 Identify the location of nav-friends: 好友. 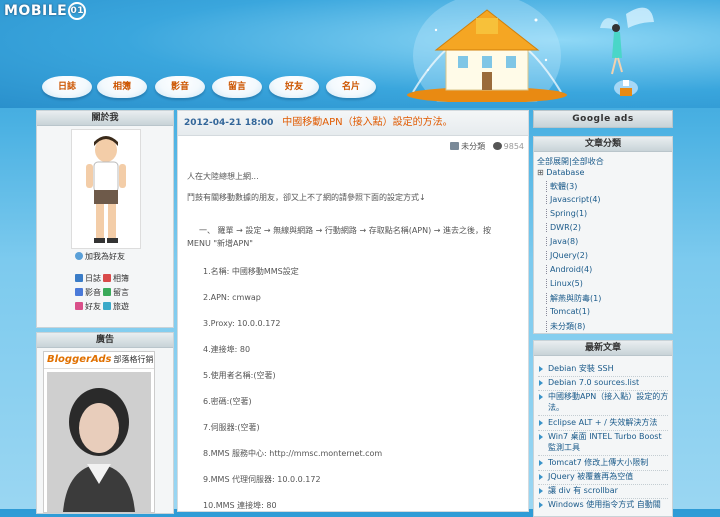
(294, 87).